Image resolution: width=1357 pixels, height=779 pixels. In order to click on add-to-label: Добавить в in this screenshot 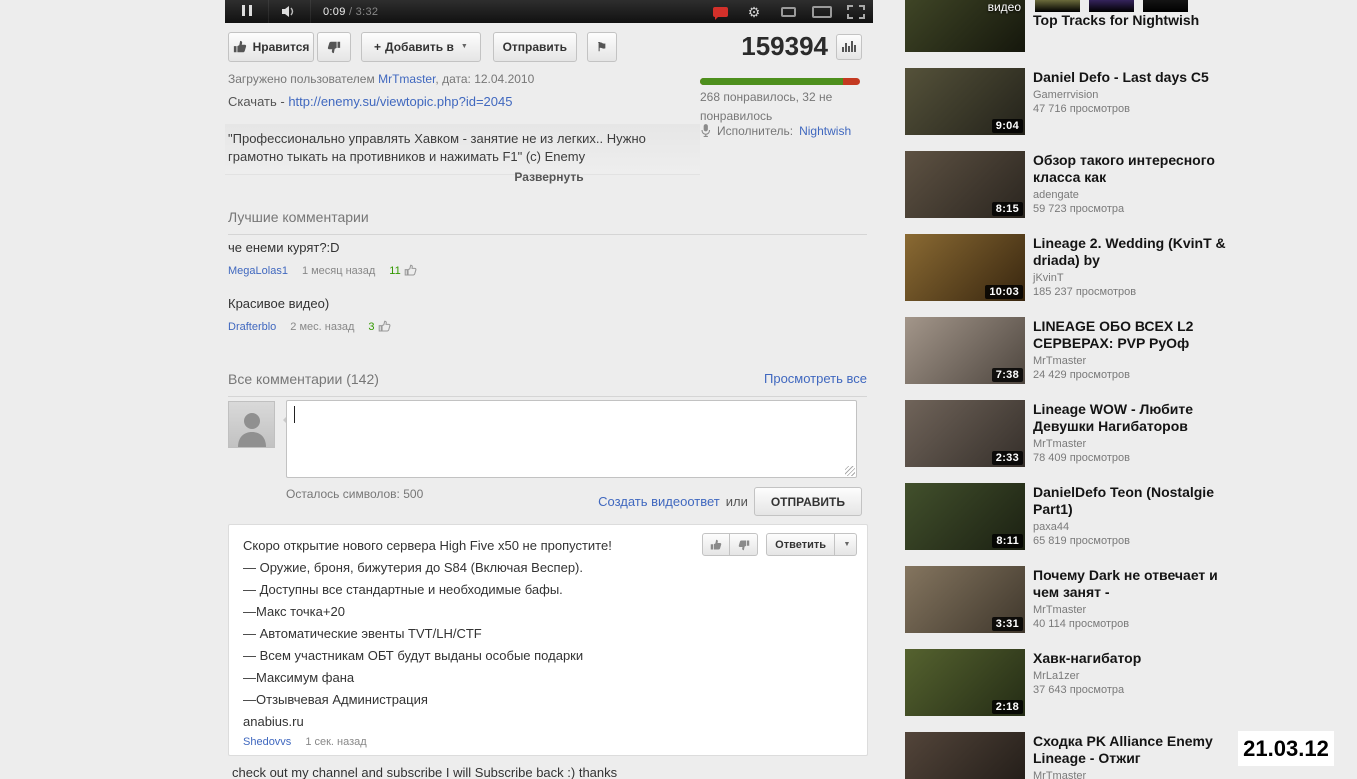, I will do `click(419, 46)`.